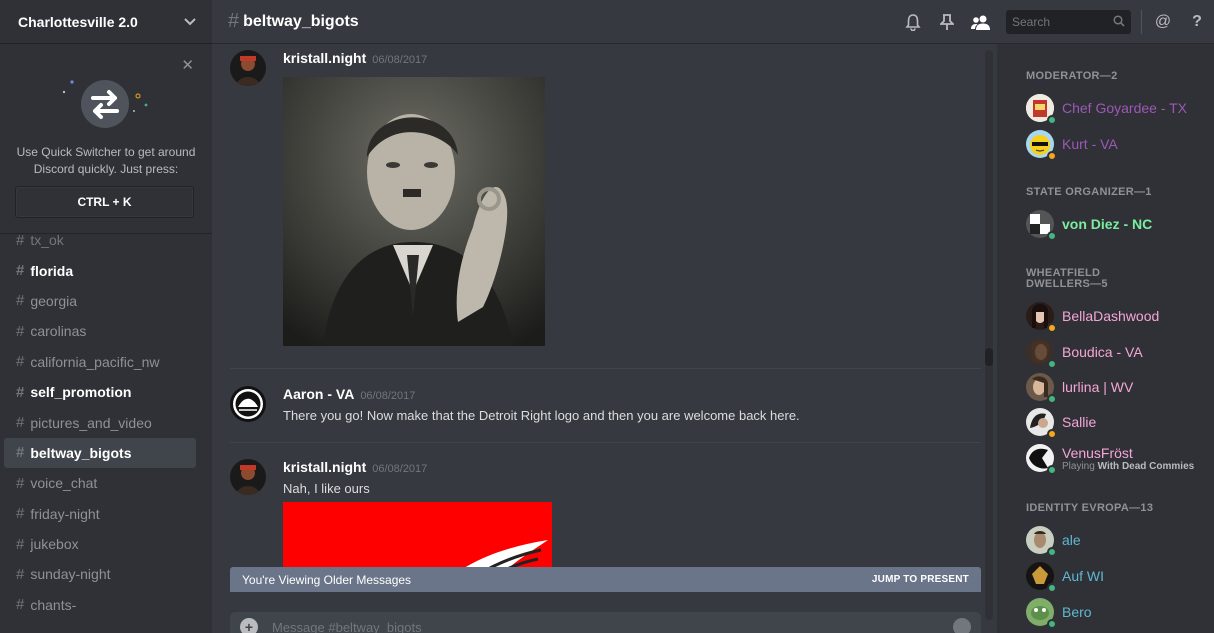  I want to click on channel-self-promotion: # self_promotion, so click(100, 392).